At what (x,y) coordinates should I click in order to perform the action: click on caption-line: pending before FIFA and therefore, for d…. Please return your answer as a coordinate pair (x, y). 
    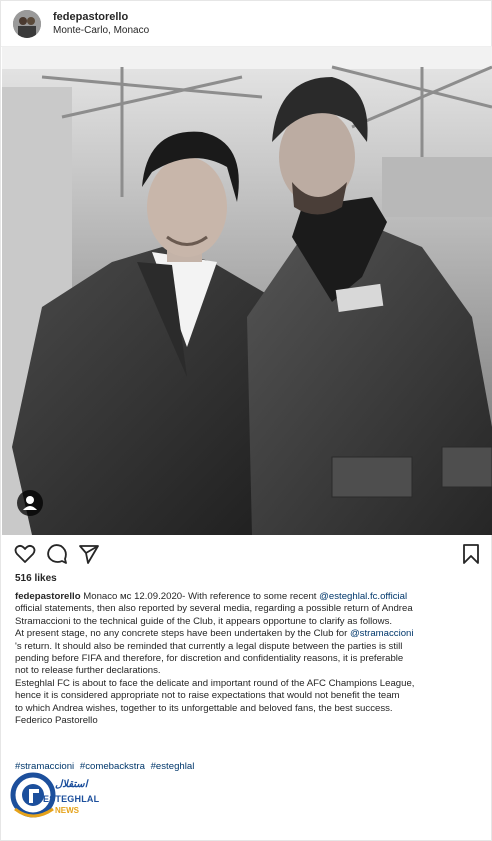
    Looking at the image, I should click on (209, 659).